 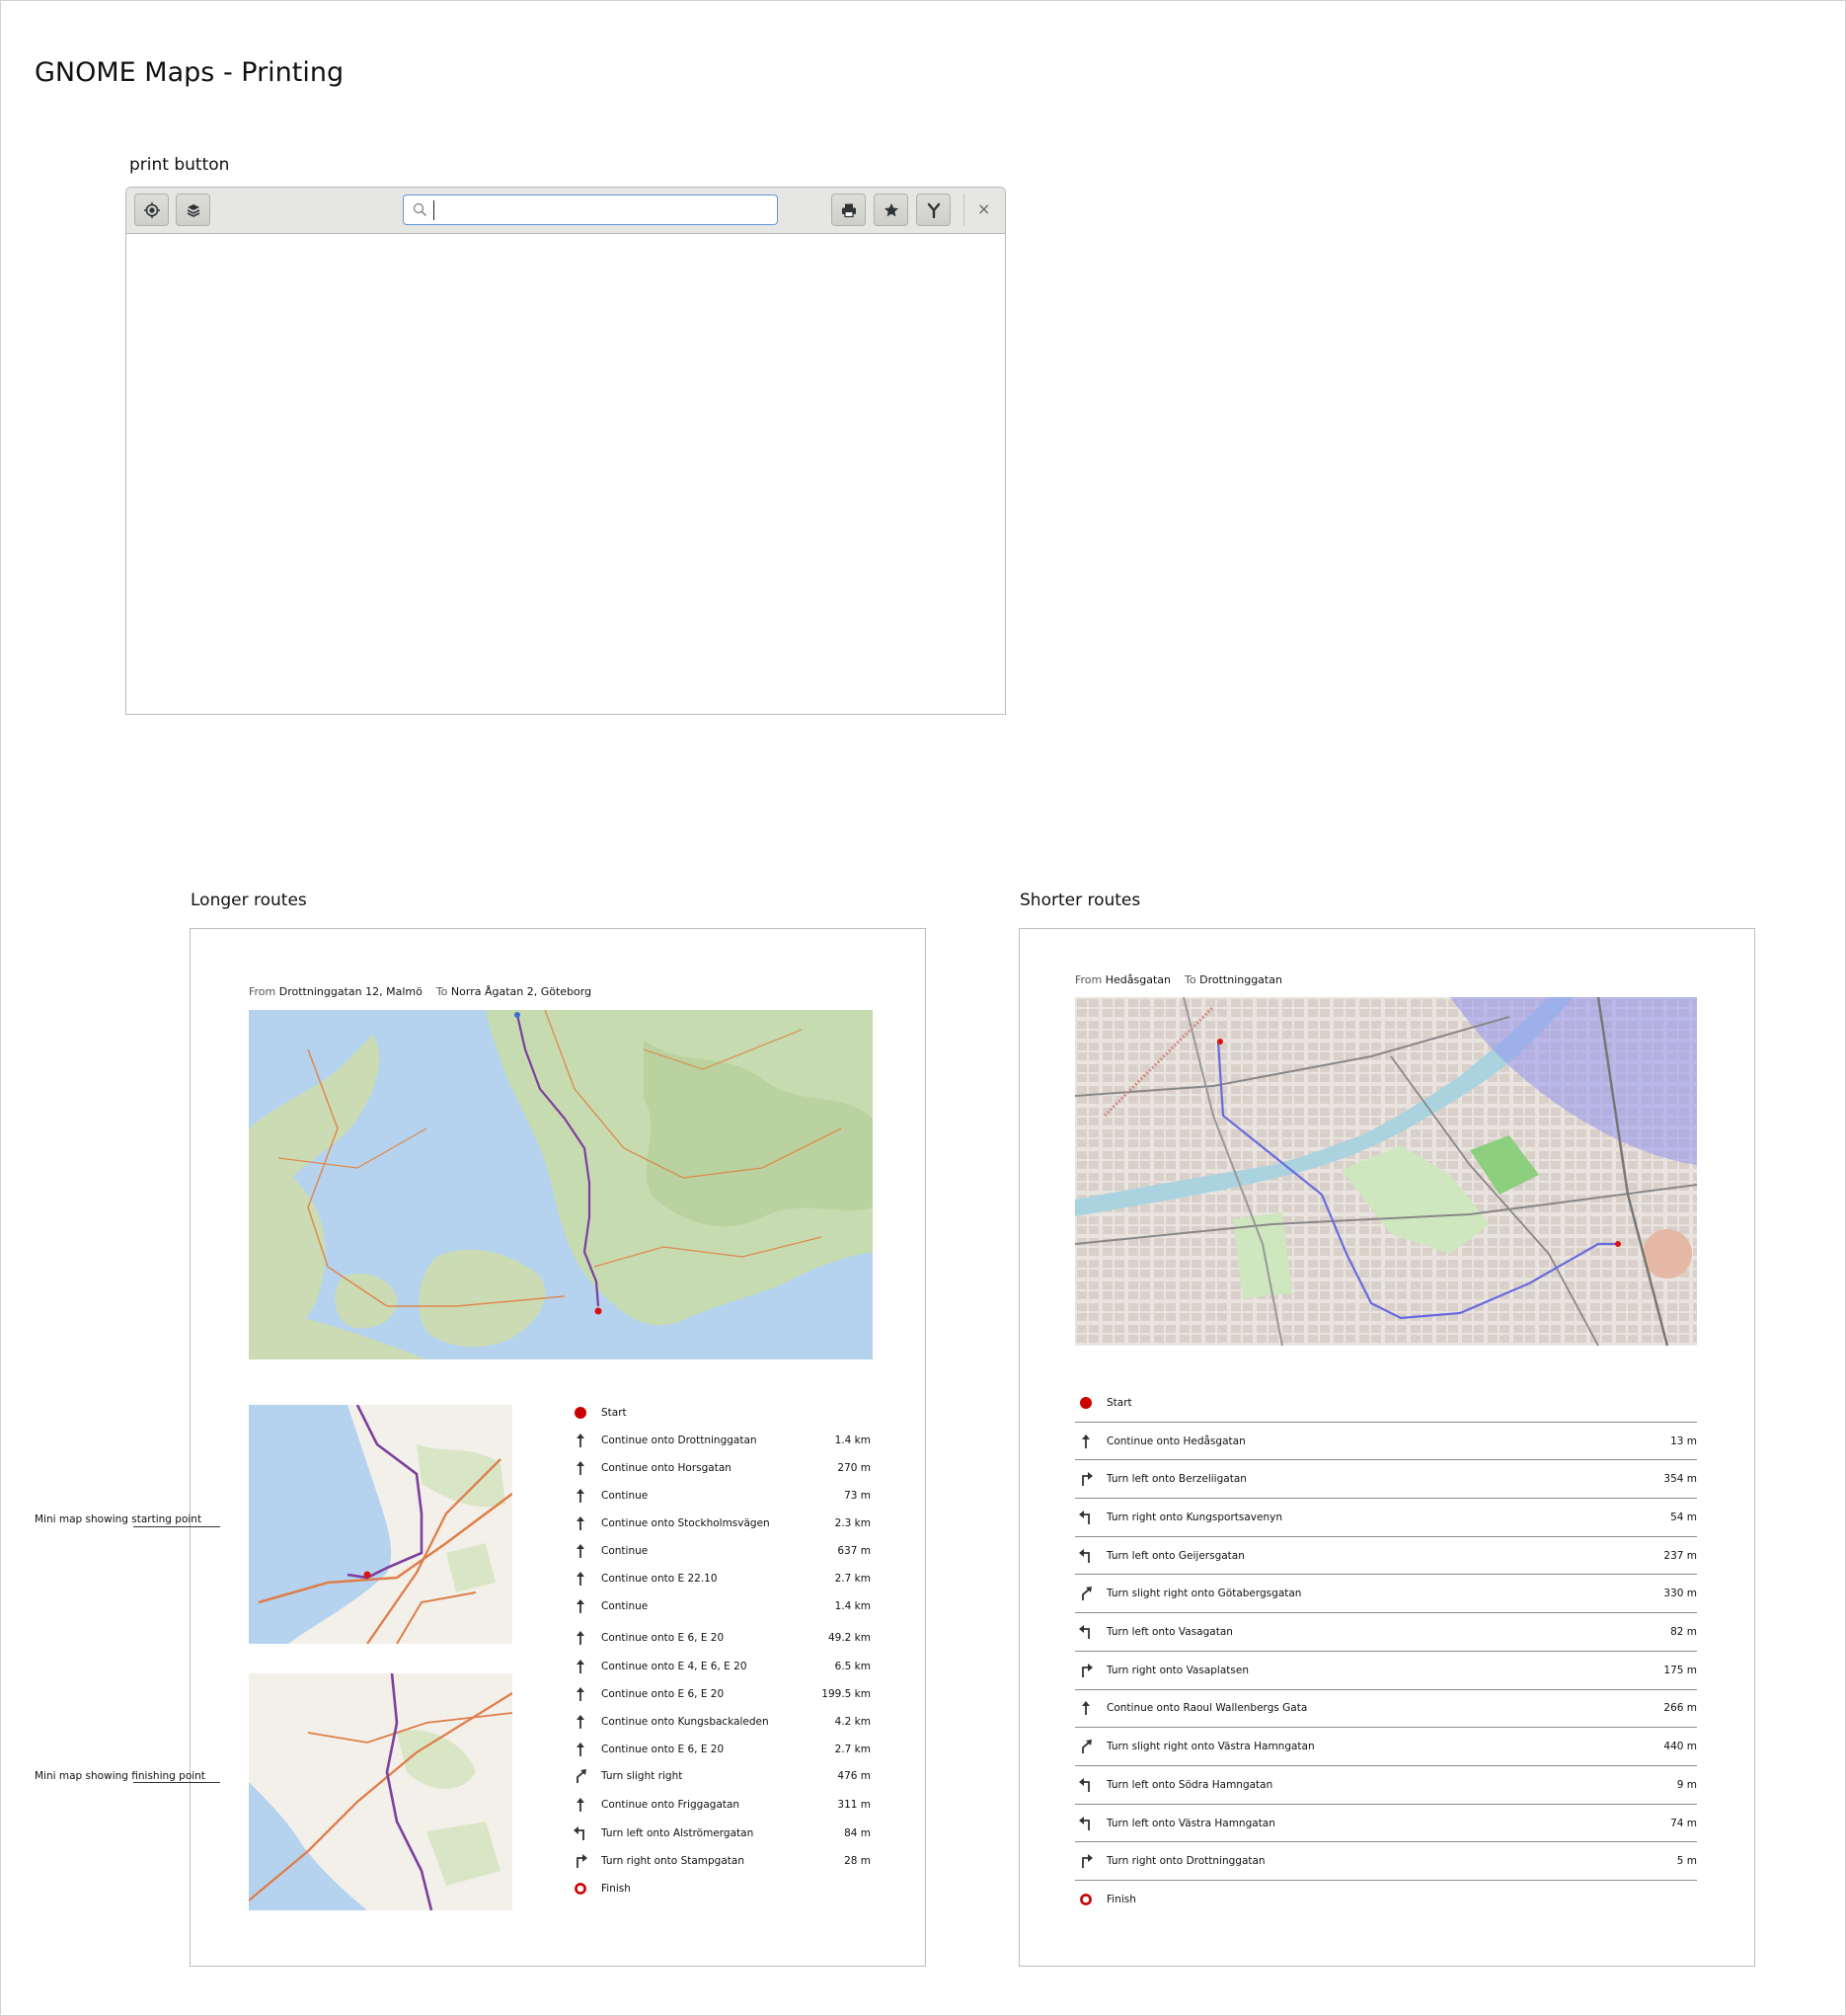 What do you see at coordinates (984, 209) in the screenshot?
I see `close-button: ×` at bounding box center [984, 209].